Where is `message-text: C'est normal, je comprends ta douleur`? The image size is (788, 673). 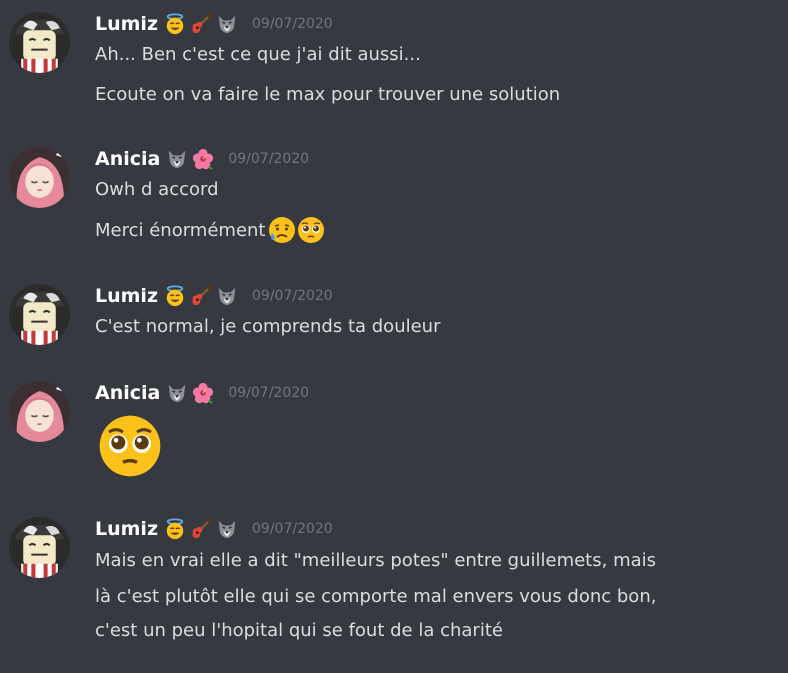 message-text: C'est normal, je comprends ta douleur is located at coordinates (268, 326).